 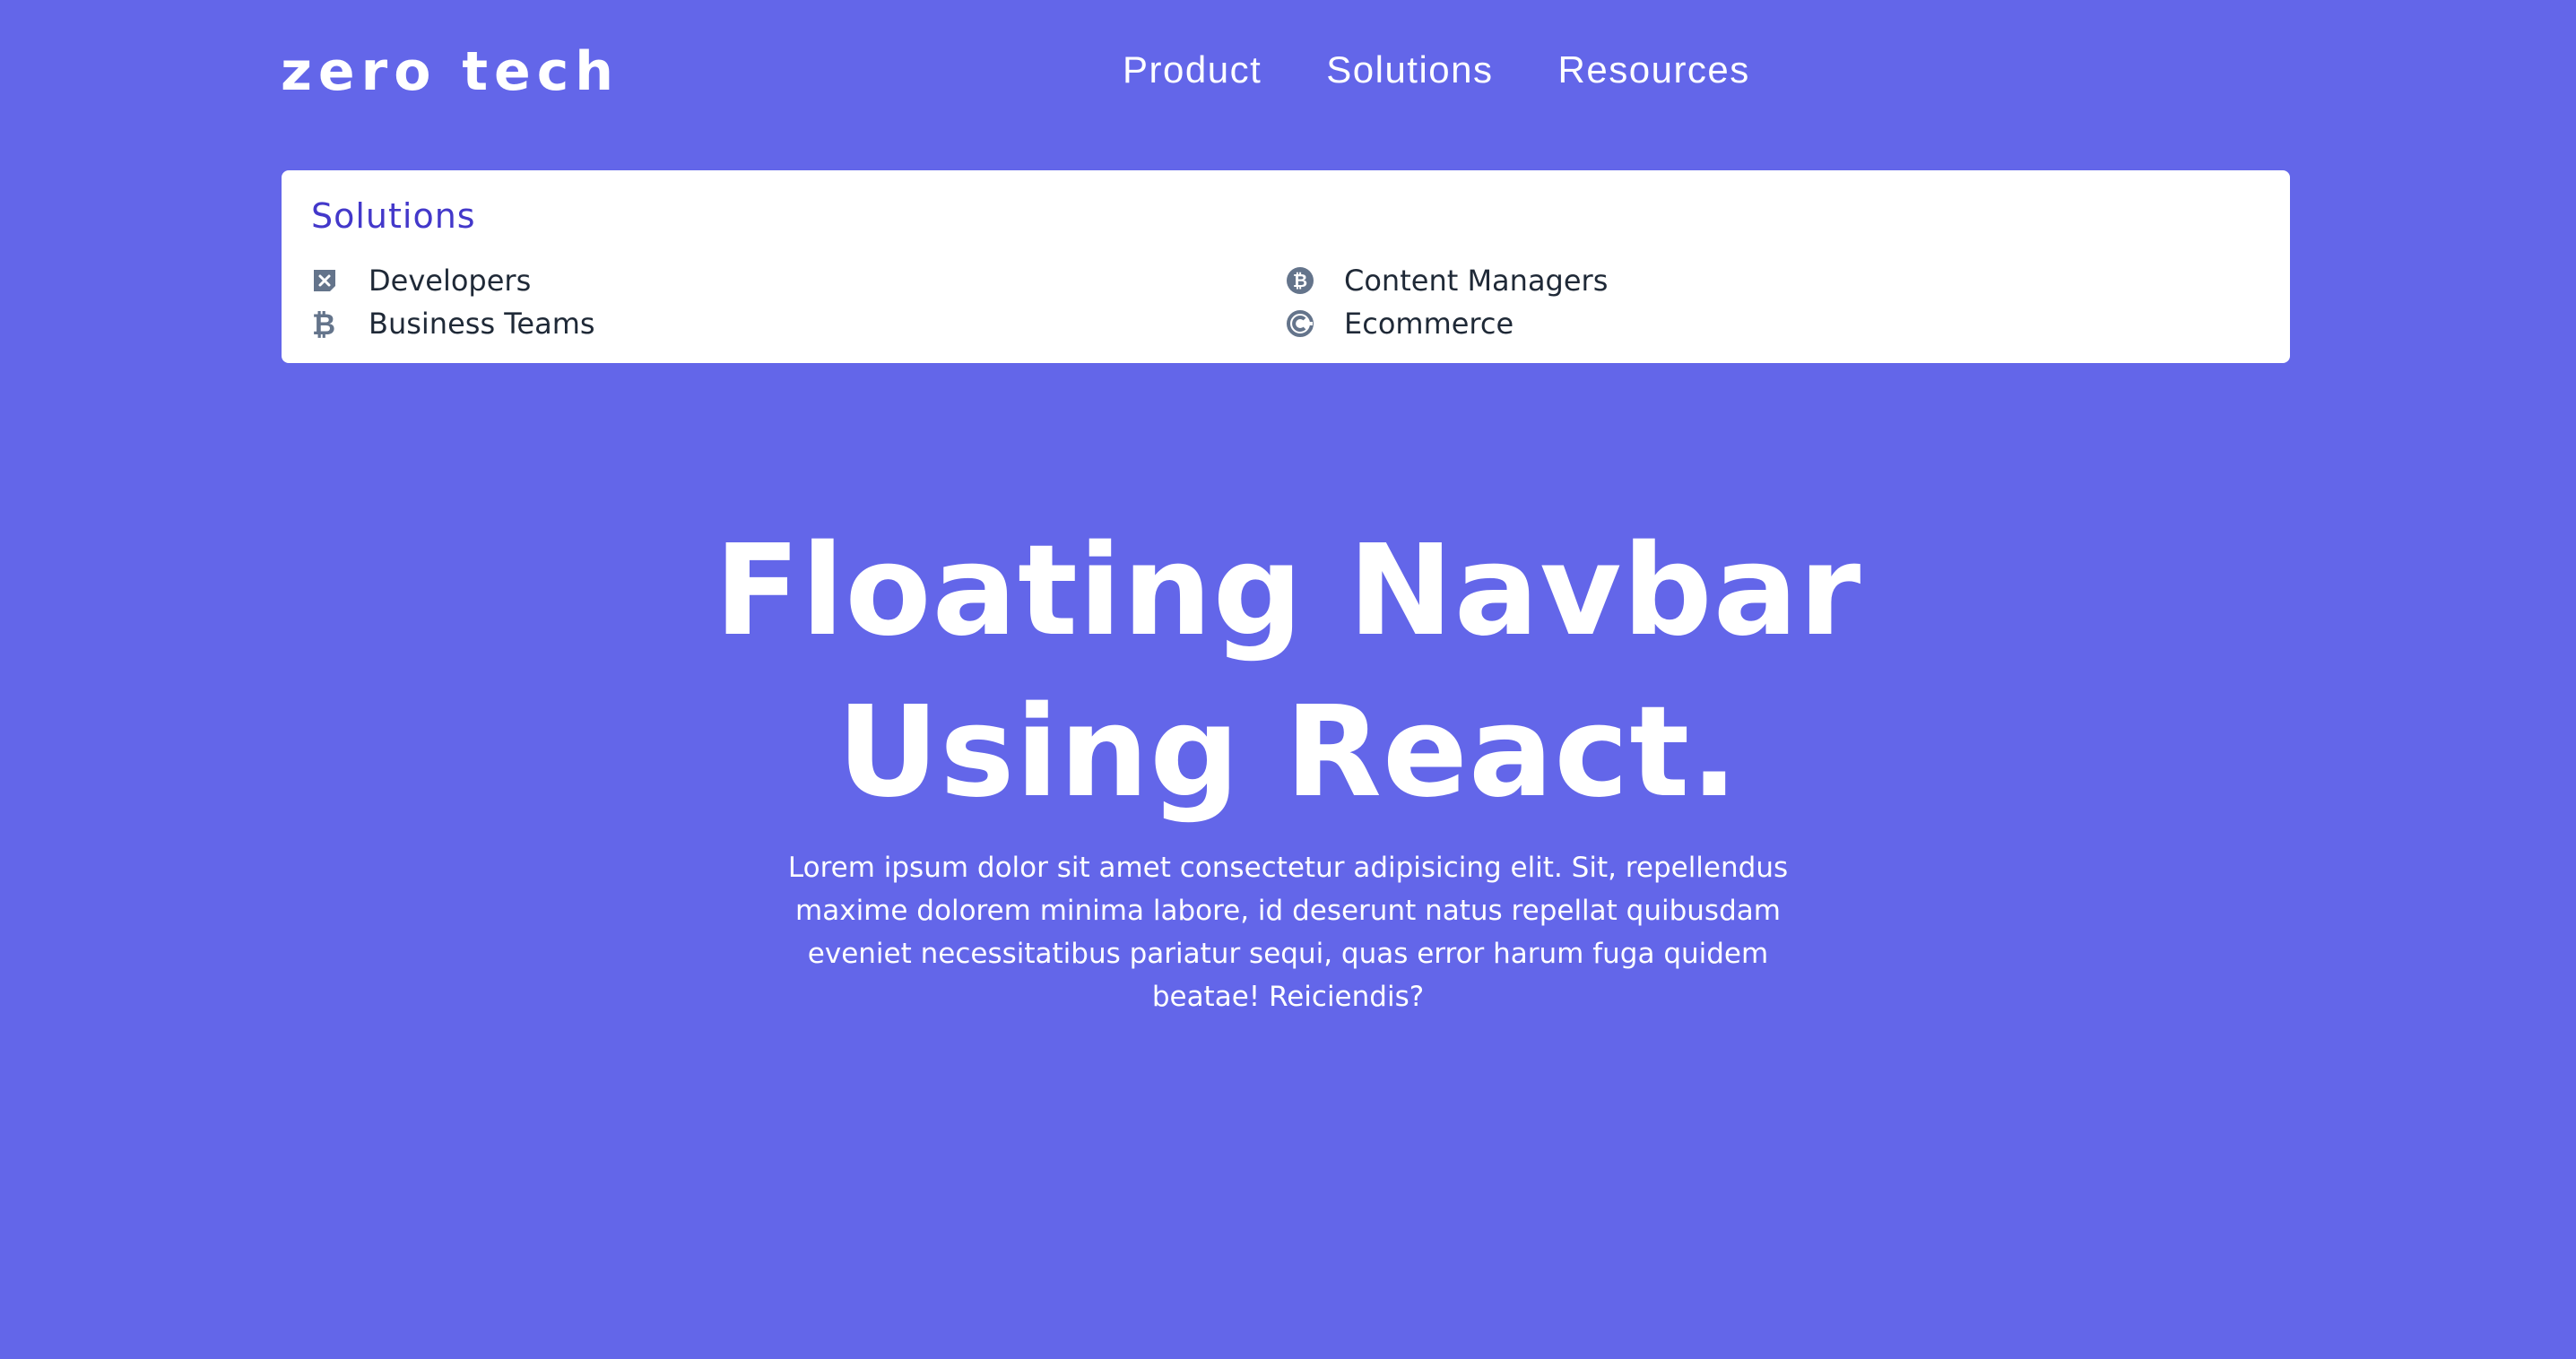 I want to click on dropdown-item-developers: Developers, so click(x=420, y=280).